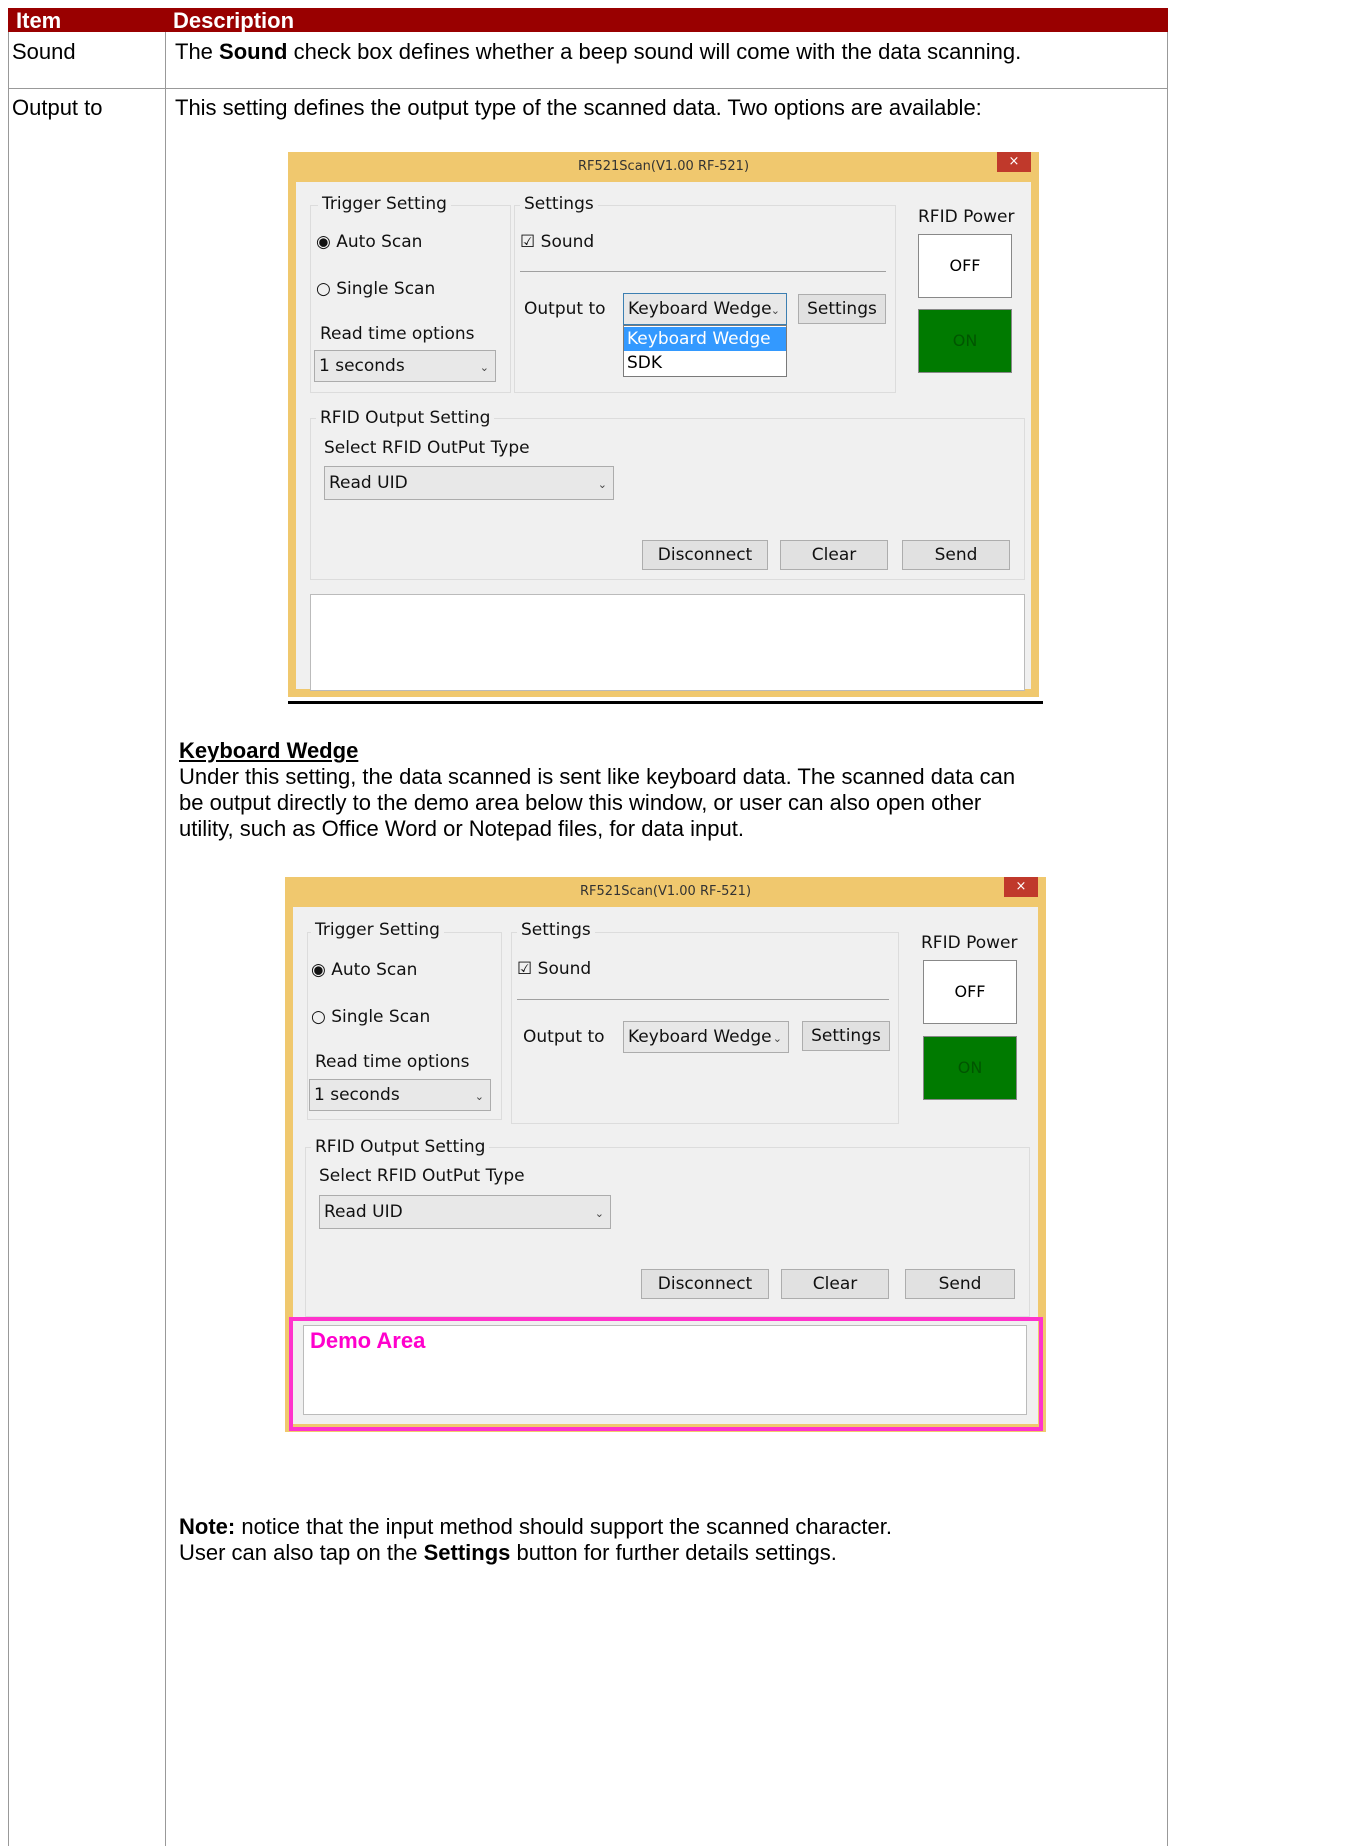 This screenshot has height=1846, width=1369. I want to click on keyboard-wedge-heading: Keyboard Wedge, so click(269, 750).